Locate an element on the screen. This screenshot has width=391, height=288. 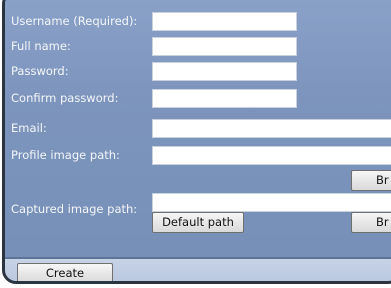
email-field is located at coordinates (271, 128).